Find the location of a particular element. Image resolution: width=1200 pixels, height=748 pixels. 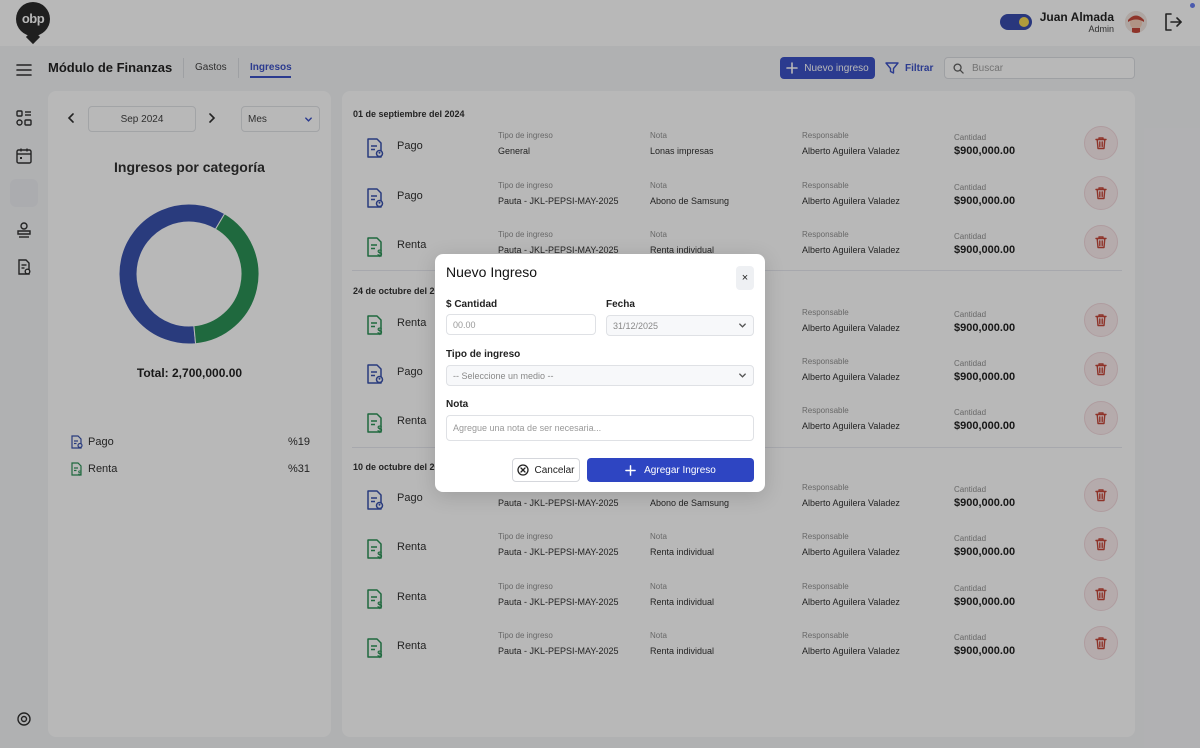

add-income-button: Agregar Ingreso is located at coordinates (670, 470).